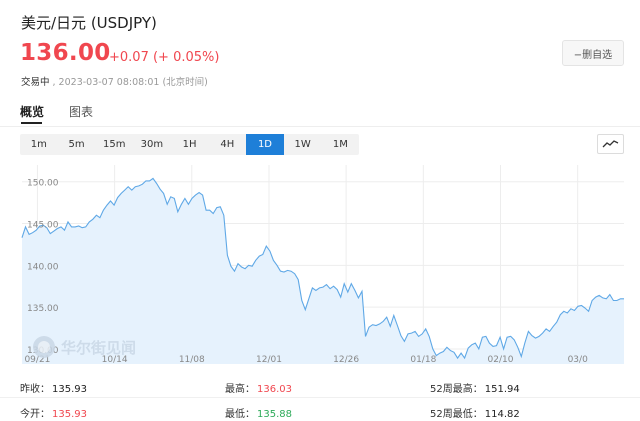  What do you see at coordinates (89, 23) in the screenshot?
I see `instrument-title: 美元/日元 (USDJPY)` at bounding box center [89, 23].